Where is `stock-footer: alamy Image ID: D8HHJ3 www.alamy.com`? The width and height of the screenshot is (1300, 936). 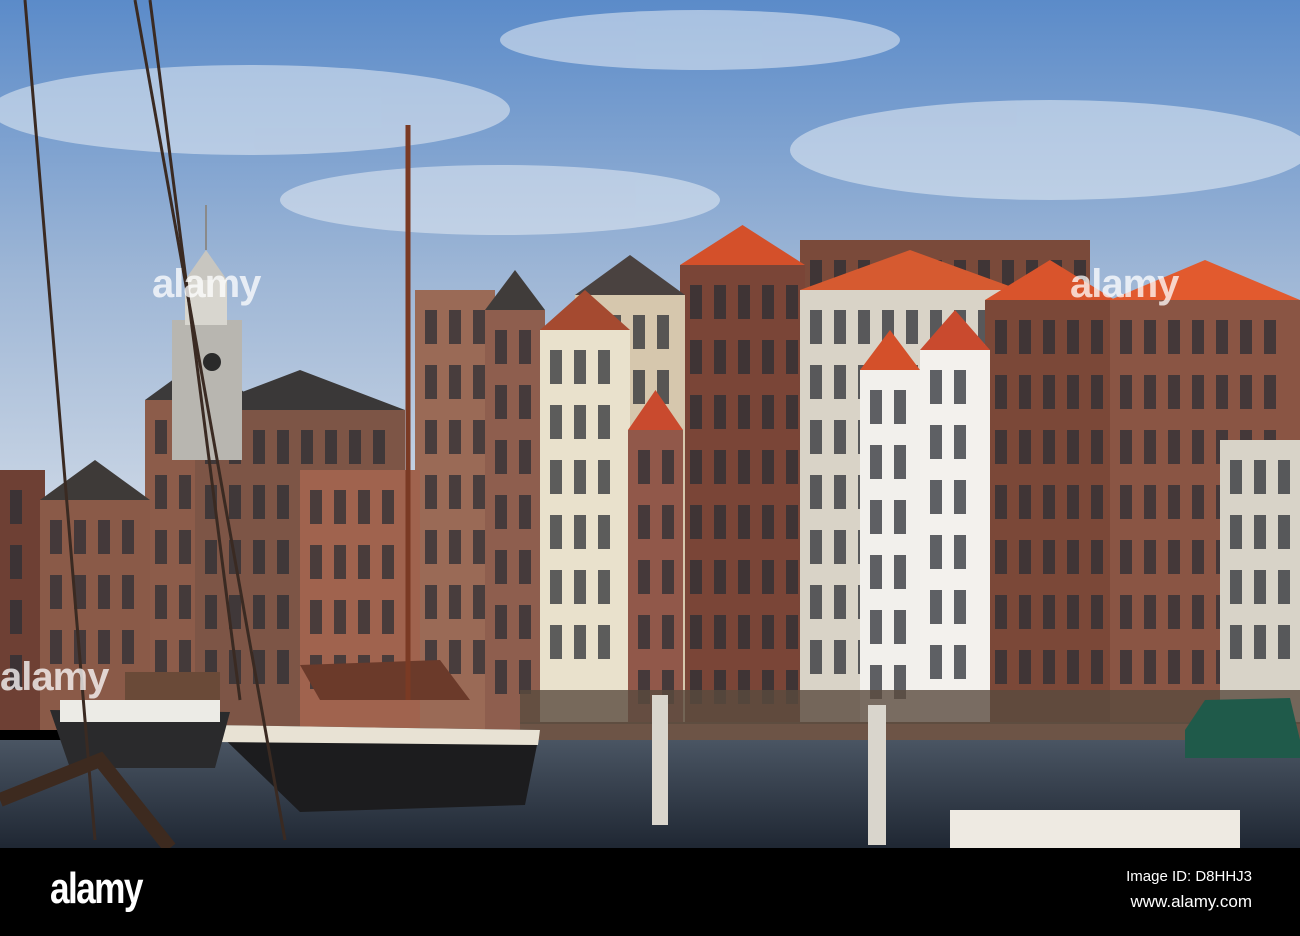
stock-footer: alamy Image ID: D8HHJ3 www.alamy.com is located at coordinates (650, 892).